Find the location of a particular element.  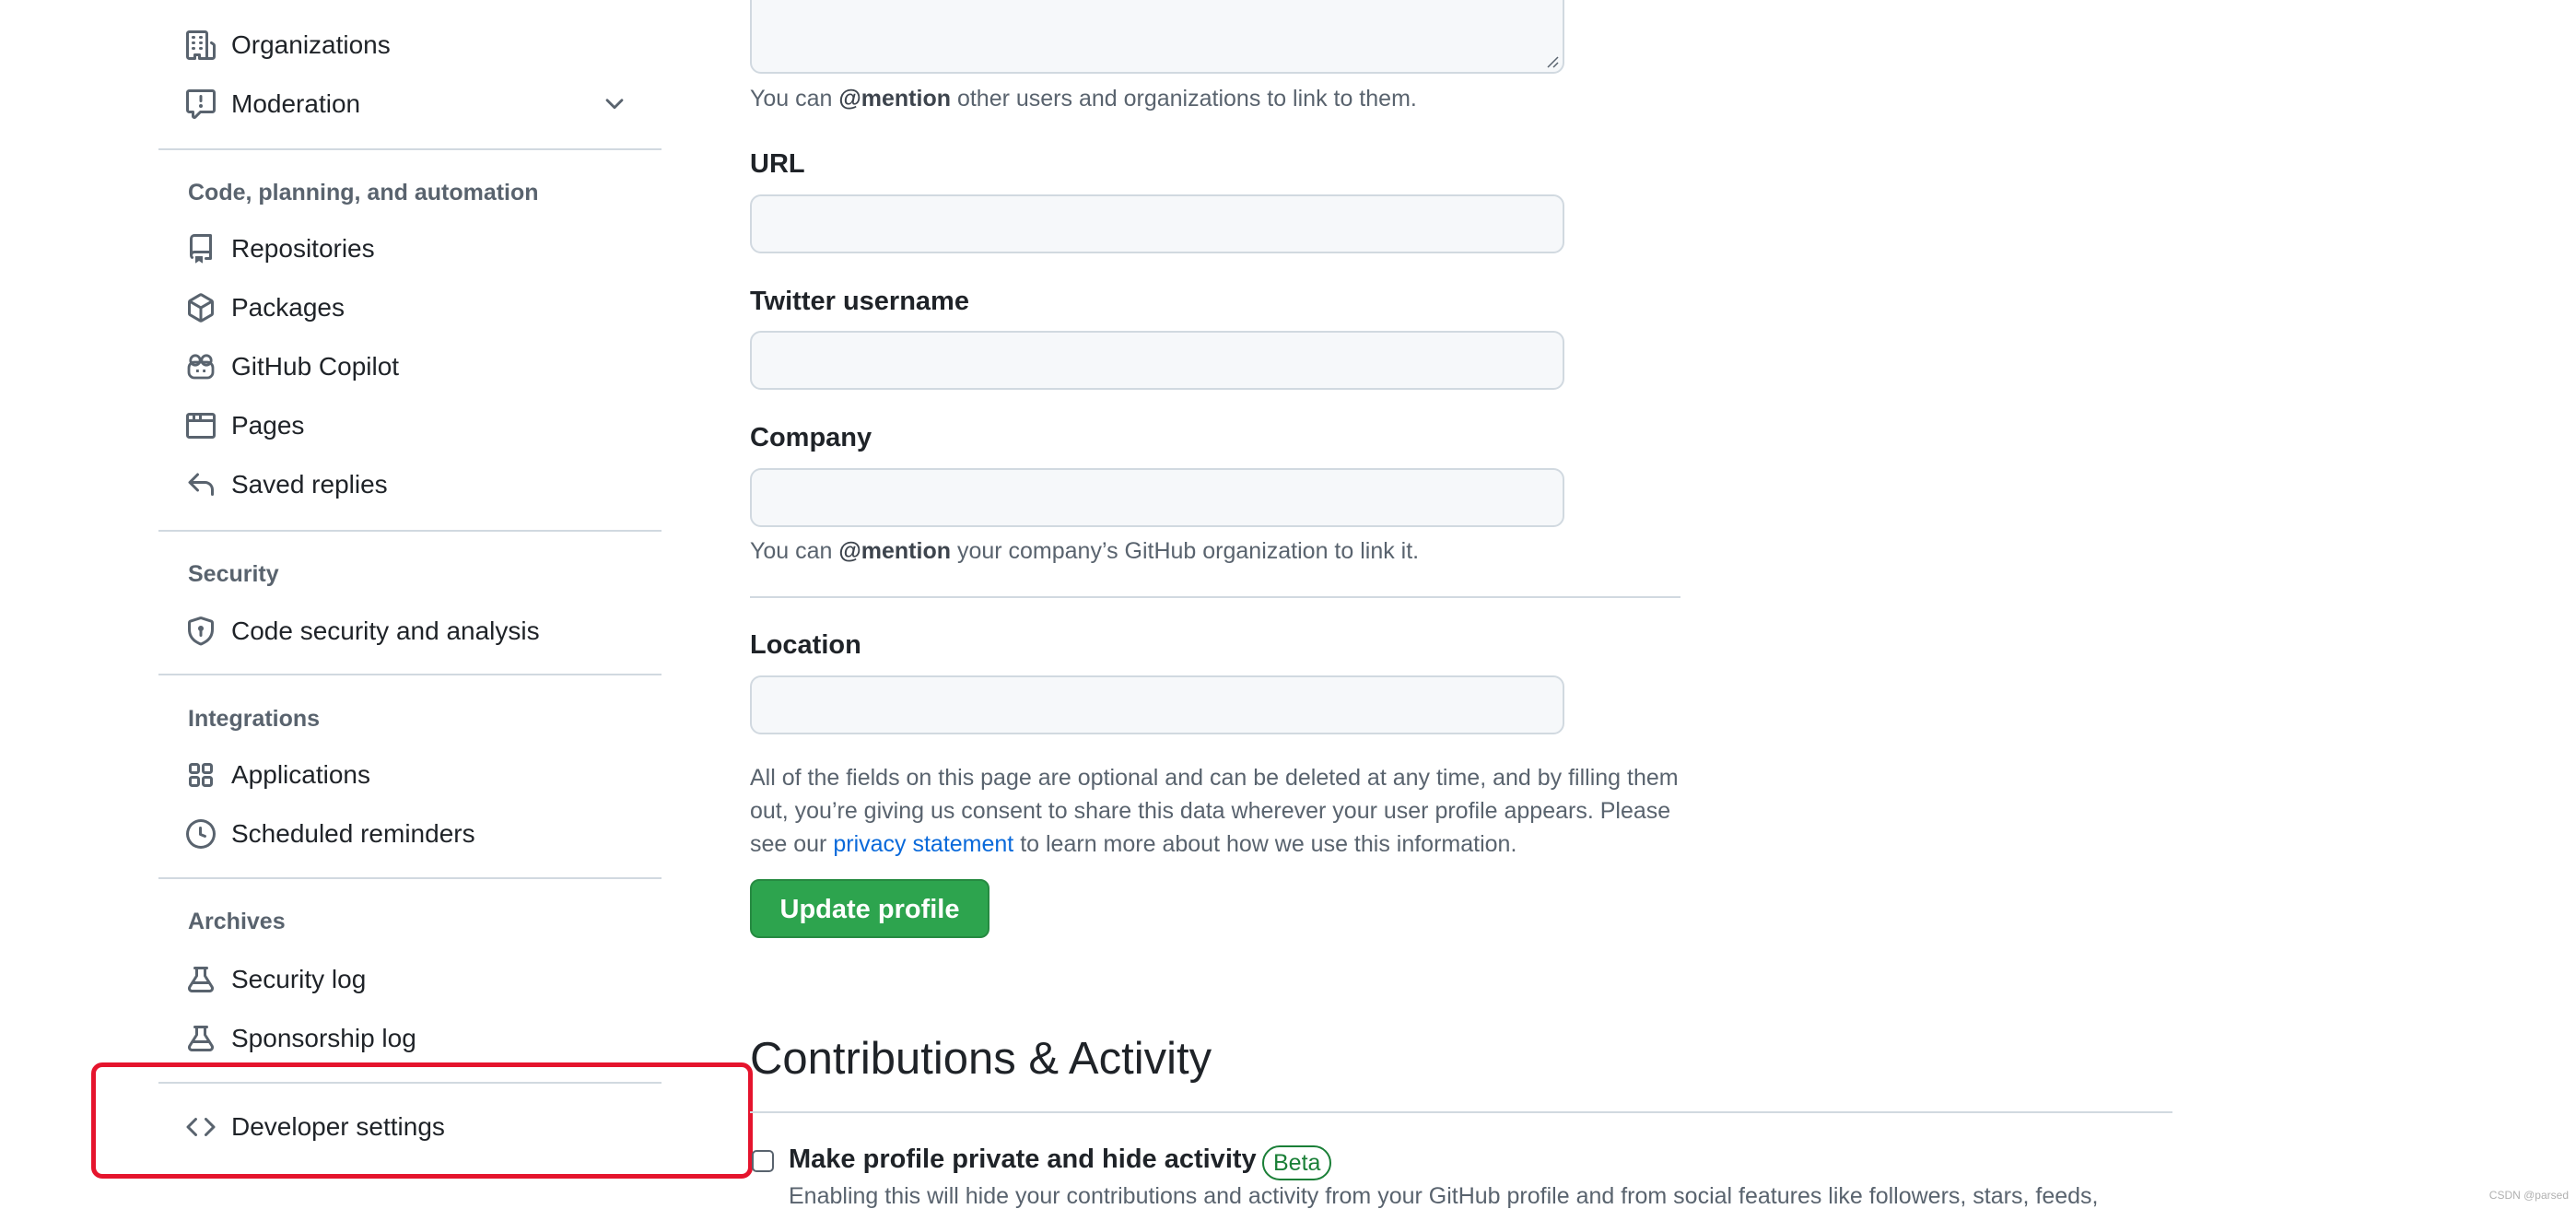

location-input is located at coordinates (1157, 704).